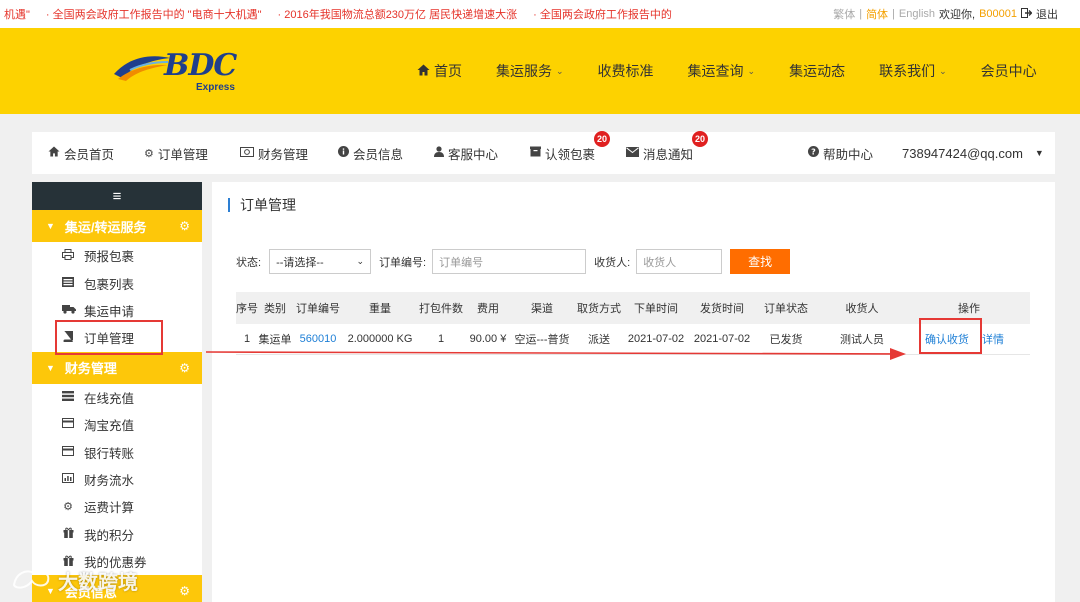 Image resolution: width=1080 pixels, height=602 pixels. Describe the element at coordinates (722, 339) in the screenshot. I see `cell-ship-time: 2021-07-02` at that location.